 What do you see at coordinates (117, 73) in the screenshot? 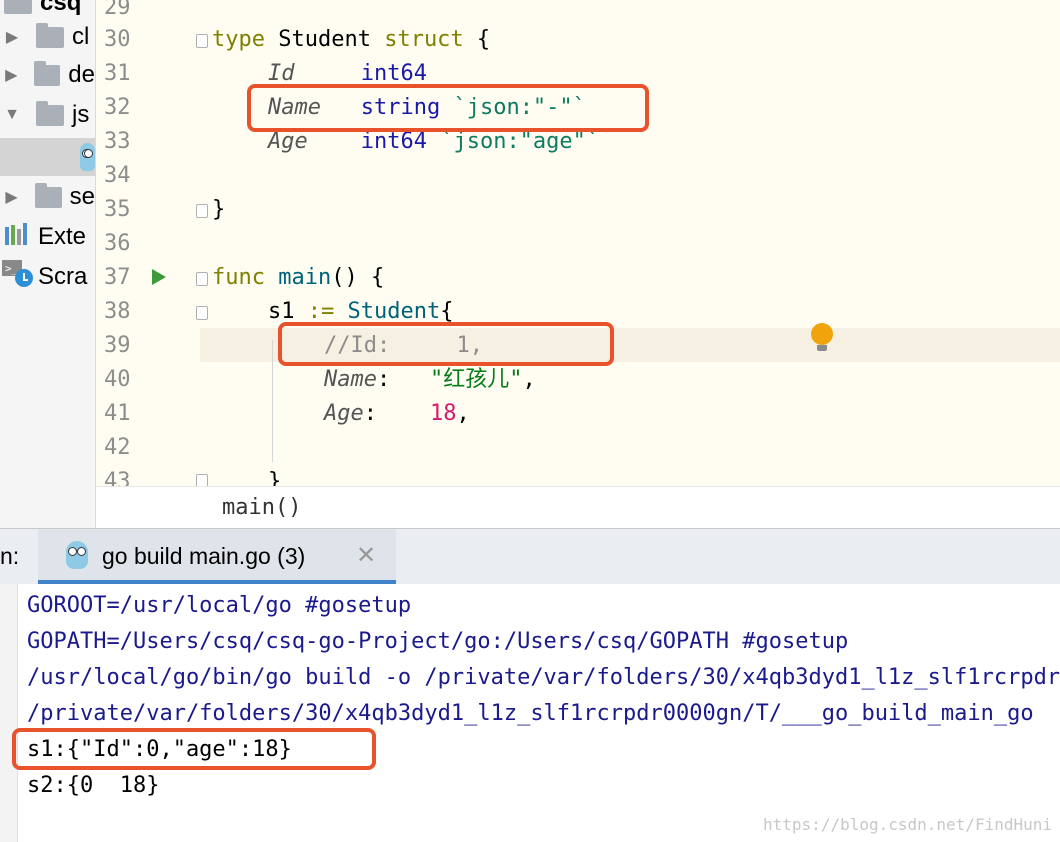
I see `line-number: 31` at bounding box center [117, 73].